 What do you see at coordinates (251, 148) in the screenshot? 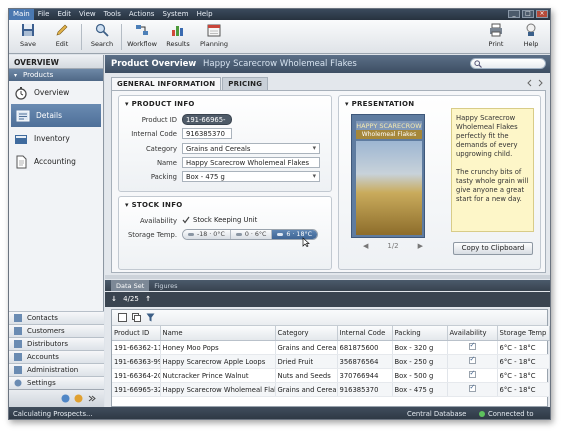
I see `category-select: Grains and Cereals` at bounding box center [251, 148].